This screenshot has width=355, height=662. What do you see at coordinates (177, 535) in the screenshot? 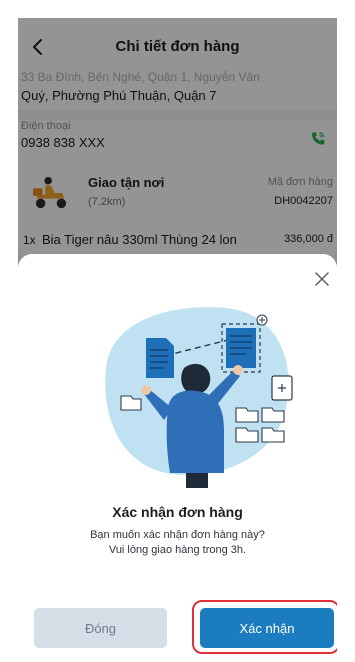
I see `dialog-line-1: Bạn muốn xác nhận đơn hàng này?` at bounding box center [177, 535].